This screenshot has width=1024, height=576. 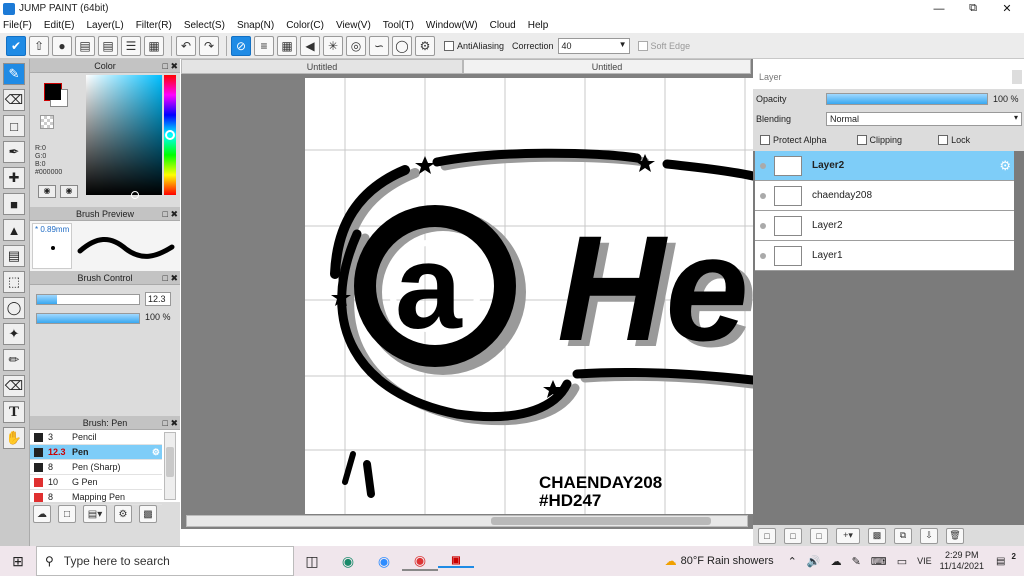 I want to click on cloud-sync-icon: ✔, so click(x=16, y=45).